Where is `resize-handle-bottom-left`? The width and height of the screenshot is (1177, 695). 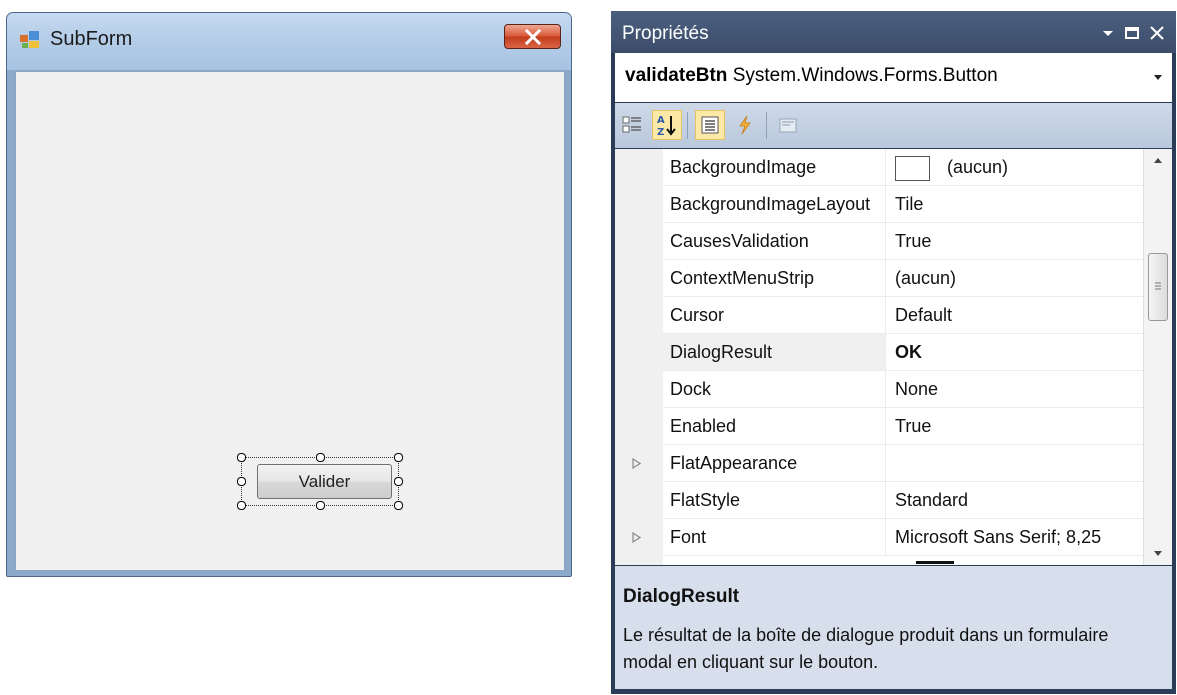
resize-handle-bottom-left is located at coordinates (241, 505).